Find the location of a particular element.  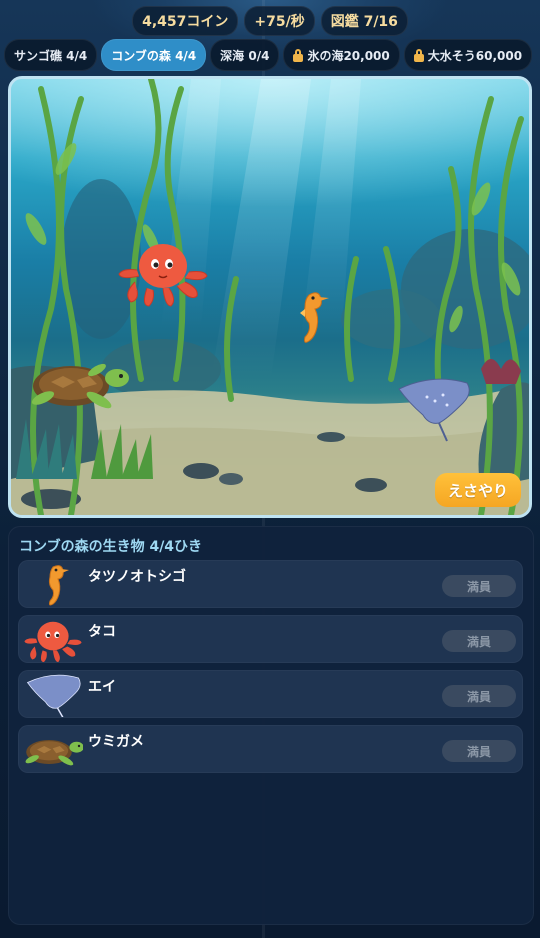

list-item: エイ 満員 is located at coordinates (270, 694).